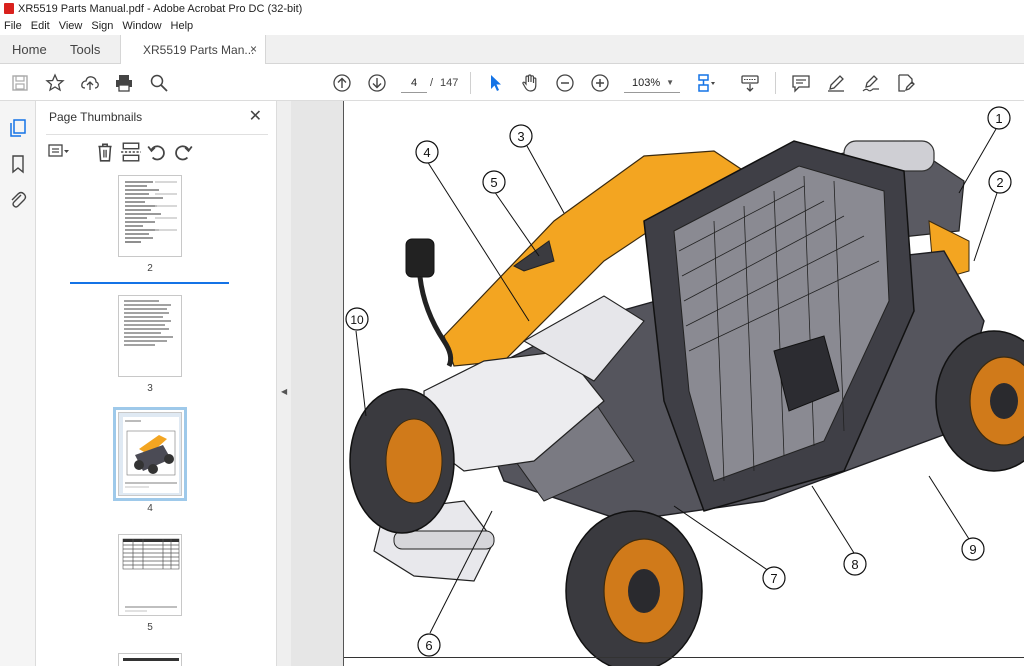  Describe the element at coordinates (150, 627) in the screenshot. I see `thumbnail-label: 5` at that location.